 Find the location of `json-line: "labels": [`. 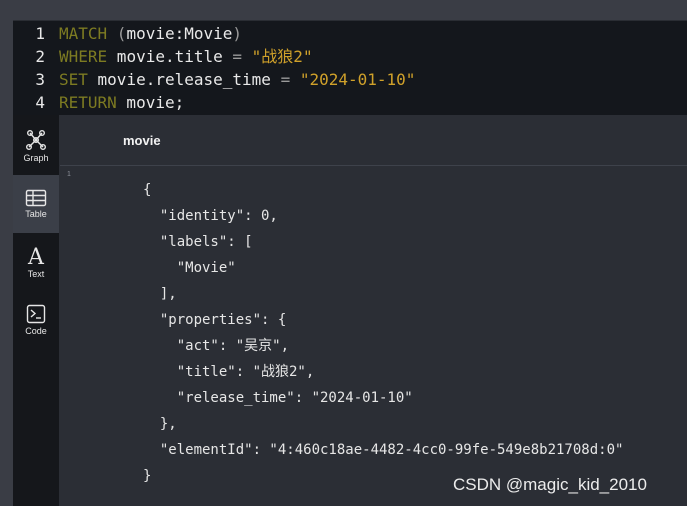

json-line: "labels": [ is located at coordinates (198, 242).